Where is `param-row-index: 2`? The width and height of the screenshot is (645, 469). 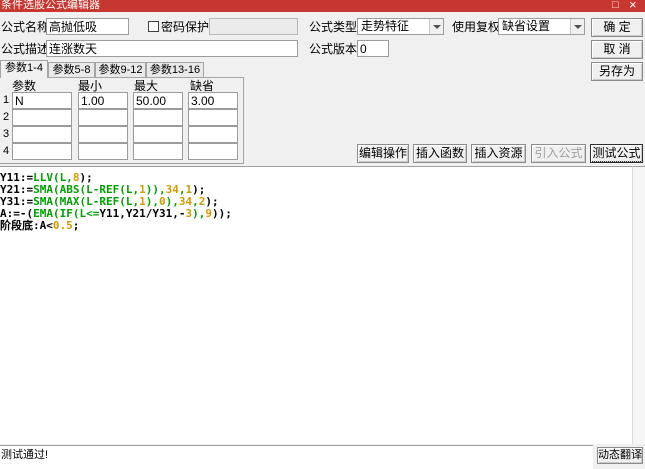 param-row-index: 2 is located at coordinates (6, 117).